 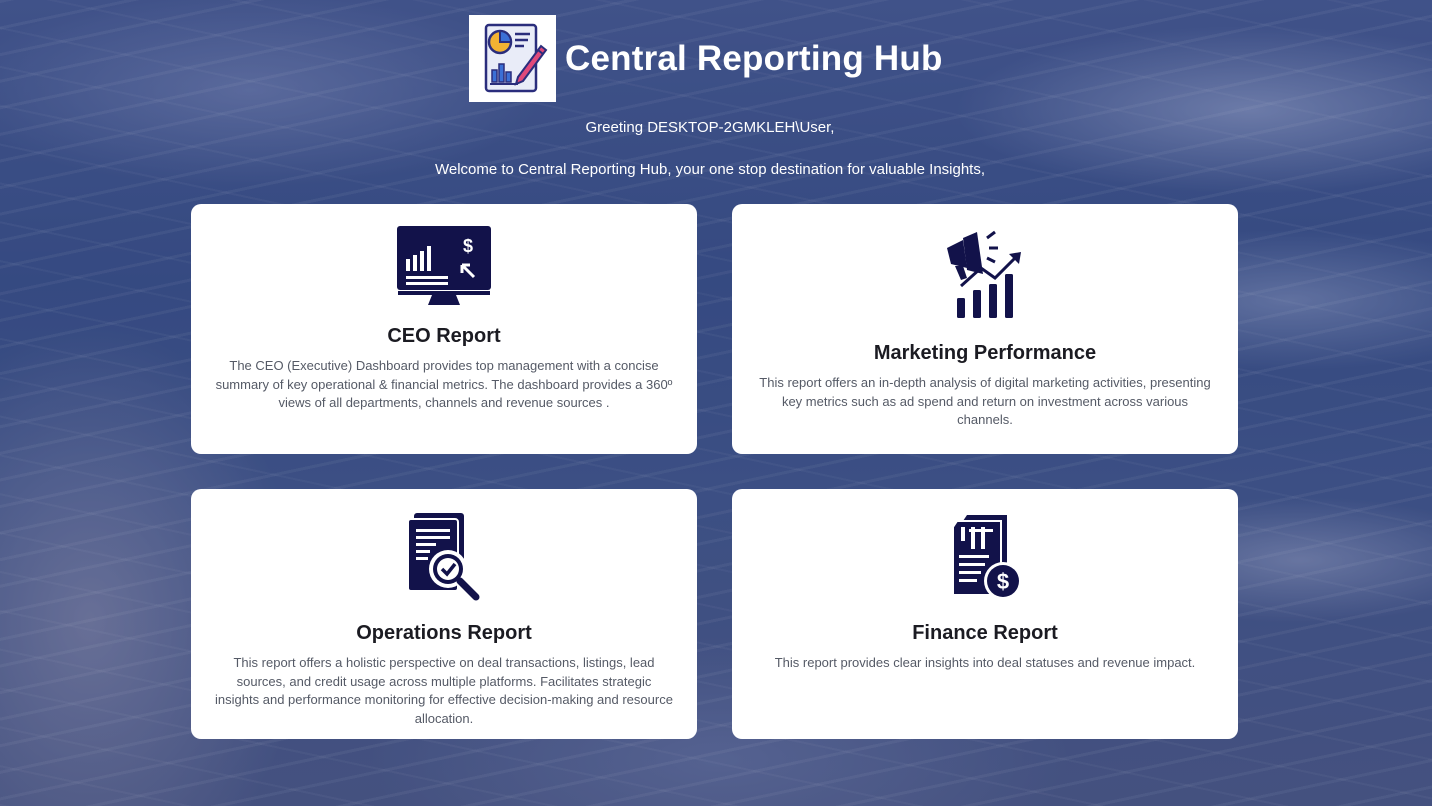 I want to click on page-title: Central Reporting Hub, so click(x=754, y=58).